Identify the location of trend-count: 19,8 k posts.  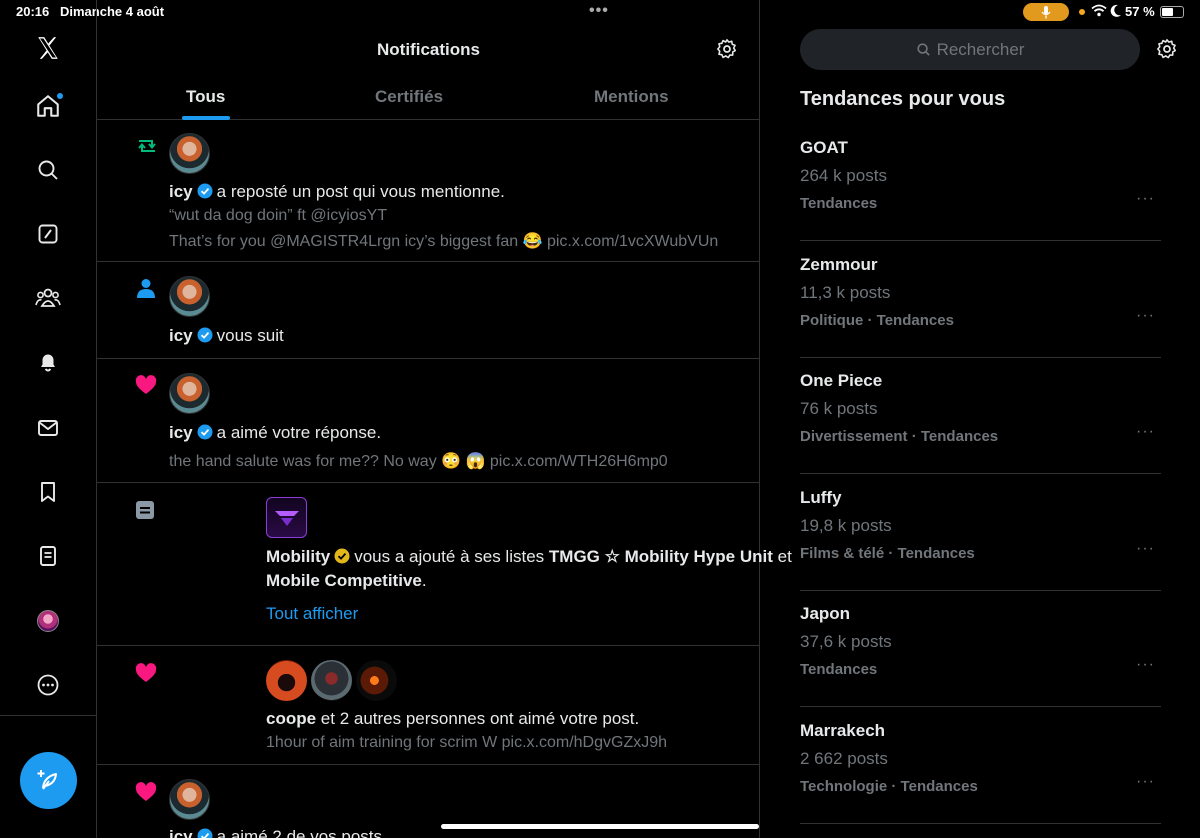
(846, 525).